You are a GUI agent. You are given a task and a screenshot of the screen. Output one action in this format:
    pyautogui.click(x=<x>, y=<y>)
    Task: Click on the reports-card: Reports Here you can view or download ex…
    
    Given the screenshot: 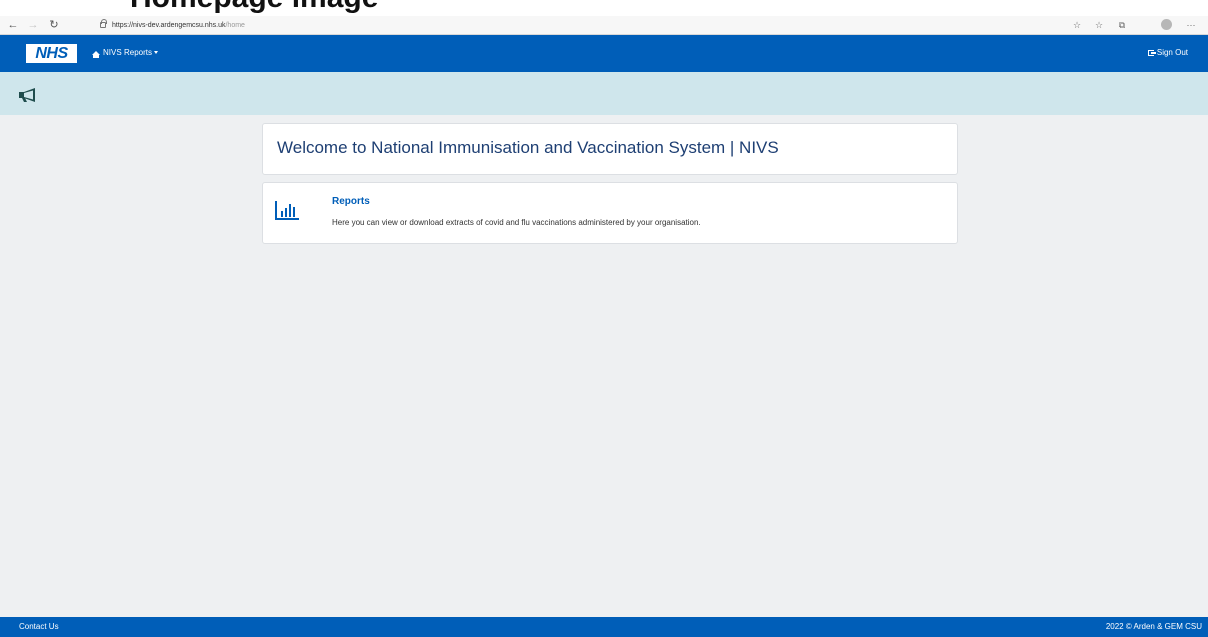 What is the action you would take?
    pyautogui.click(x=610, y=213)
    